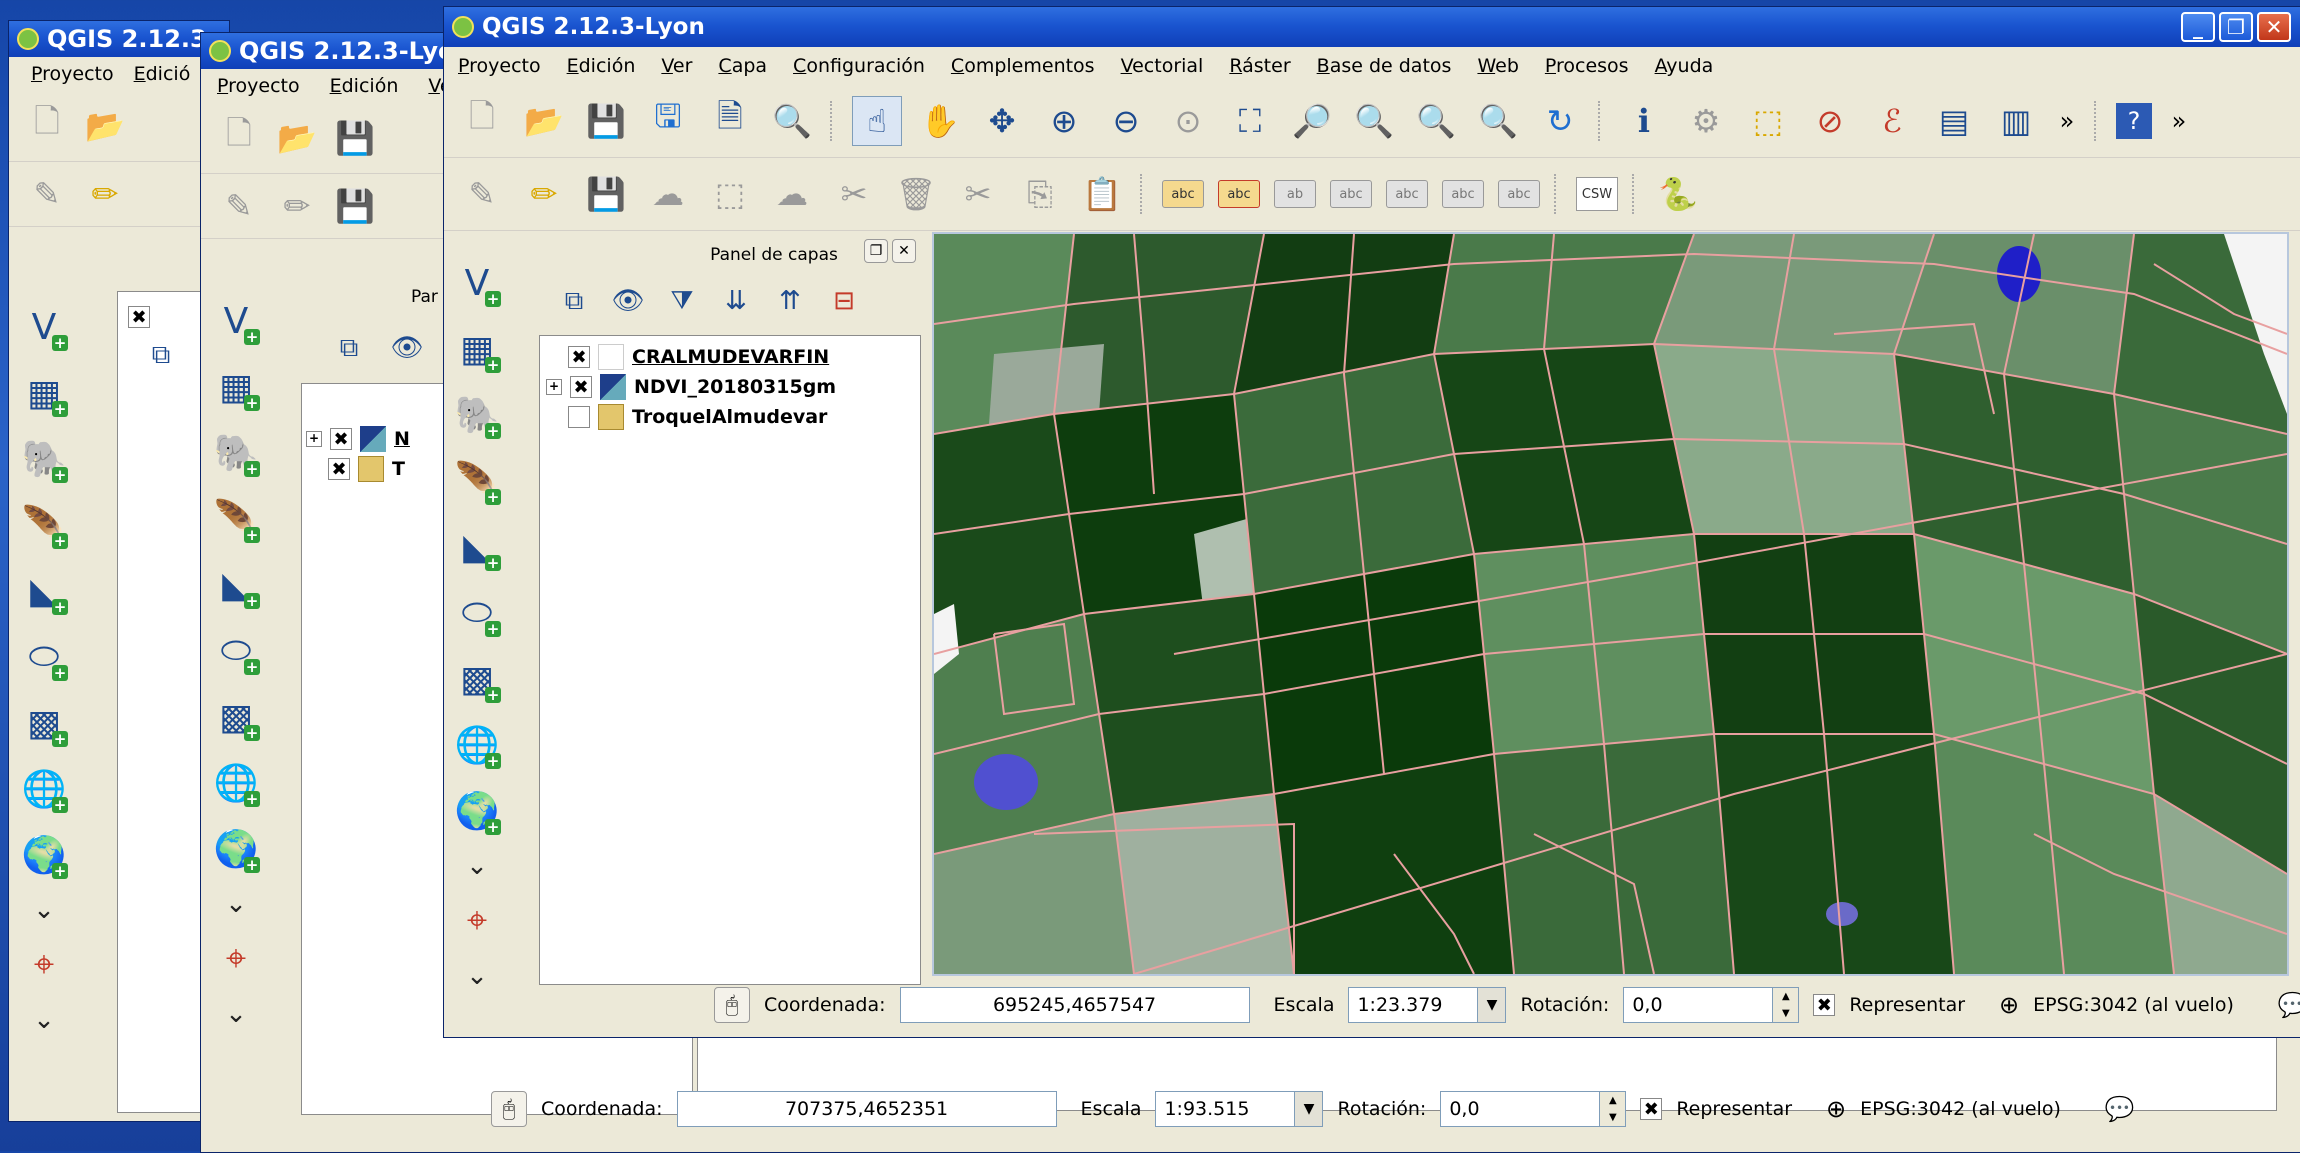  I want to click on zoom-full-icon: ⛶, so click(1250, 121).